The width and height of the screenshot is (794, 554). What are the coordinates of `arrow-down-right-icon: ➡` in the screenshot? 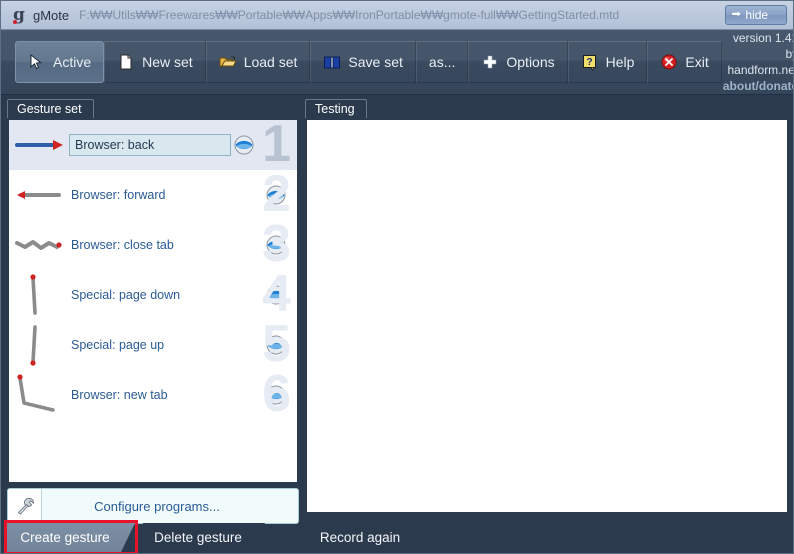 It's located at (736, 14).